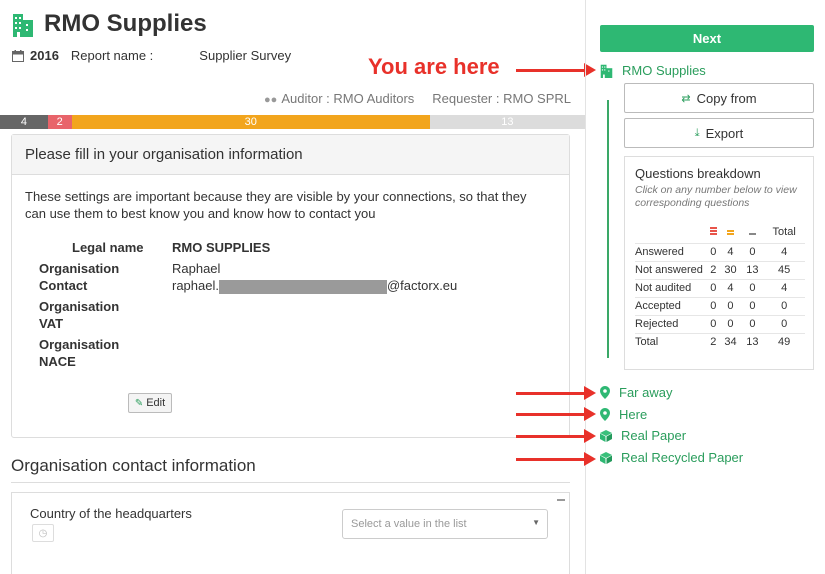  What do you see at coordinates (713, 232) in the screenshot?
I see `high-priority-icon` at bounding box center [713, 232].